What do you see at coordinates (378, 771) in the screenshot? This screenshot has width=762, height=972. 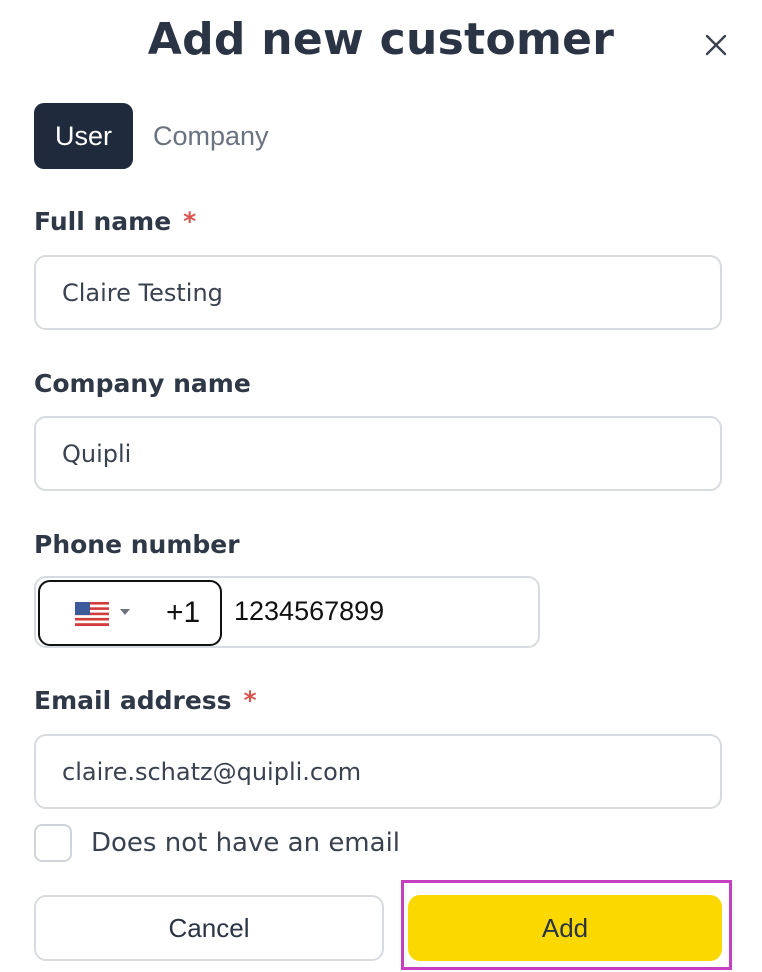 I see `email-input: claire.schatz@quipli.com` at bounding box center [378, 771].